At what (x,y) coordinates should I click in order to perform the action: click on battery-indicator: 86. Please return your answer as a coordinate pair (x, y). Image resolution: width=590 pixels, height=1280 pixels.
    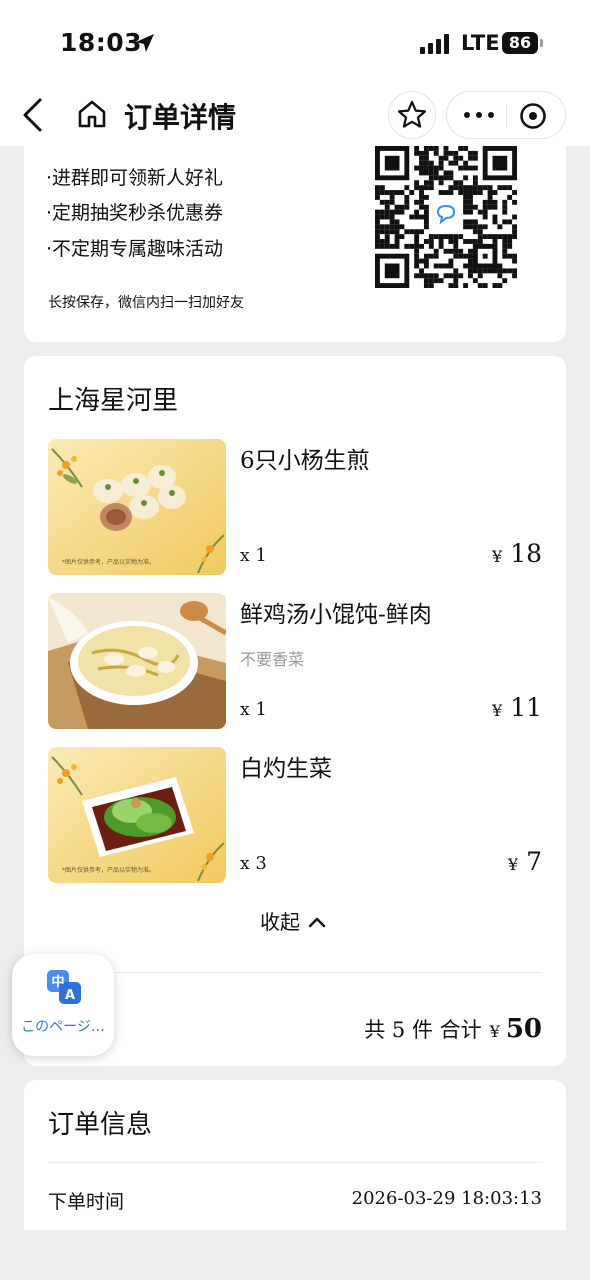
    Looking at the image, I should click on (520, 43).